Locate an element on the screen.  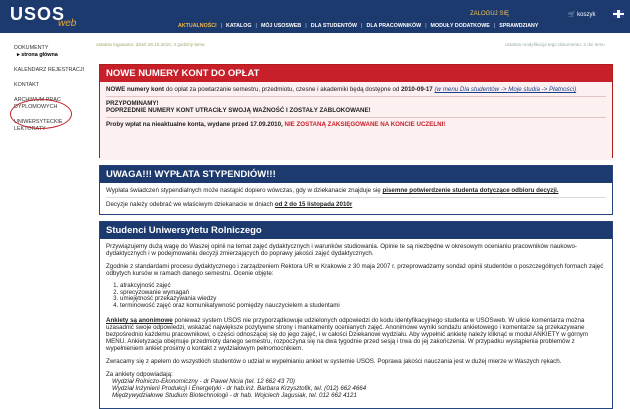
nav-tests: SPRAWDZIANY is located at coordinates (518, 27).